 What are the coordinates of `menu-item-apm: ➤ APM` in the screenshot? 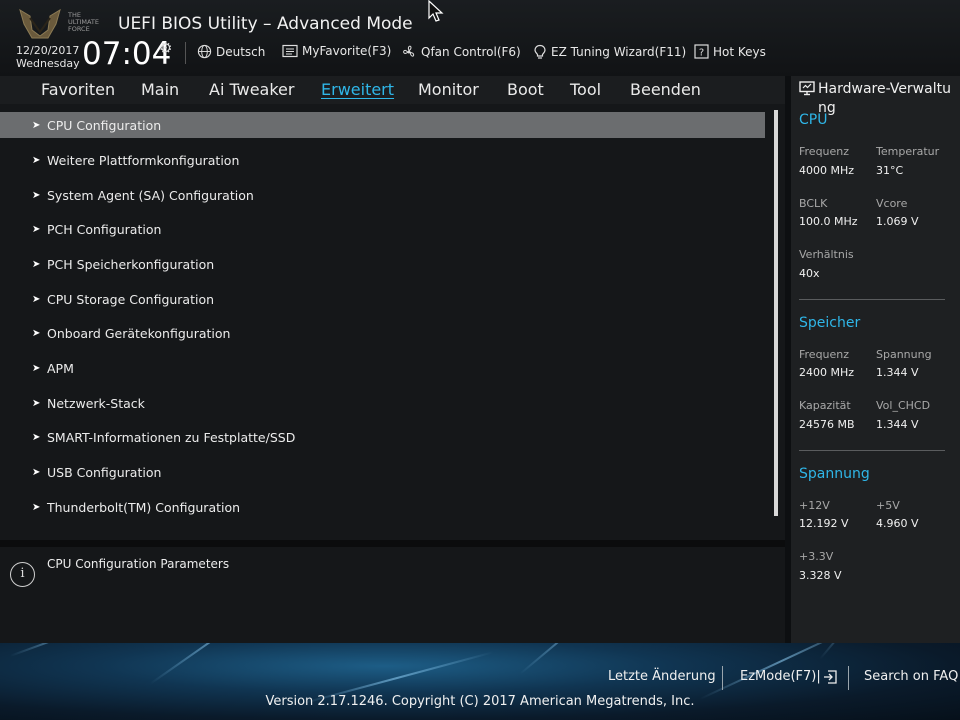 It's located at (382, 368).